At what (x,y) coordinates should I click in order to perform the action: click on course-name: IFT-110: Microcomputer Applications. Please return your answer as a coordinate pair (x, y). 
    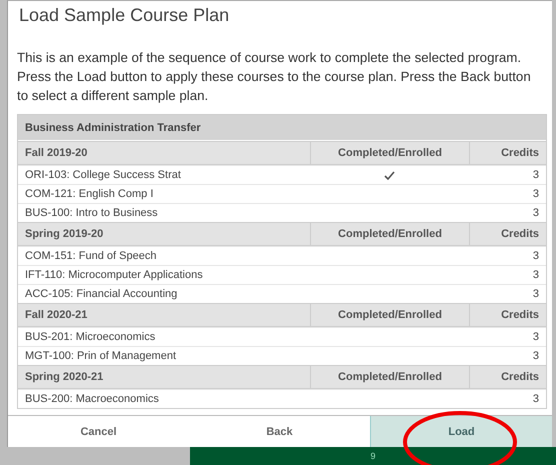
    Looking at the image, I should click on (114, 275).